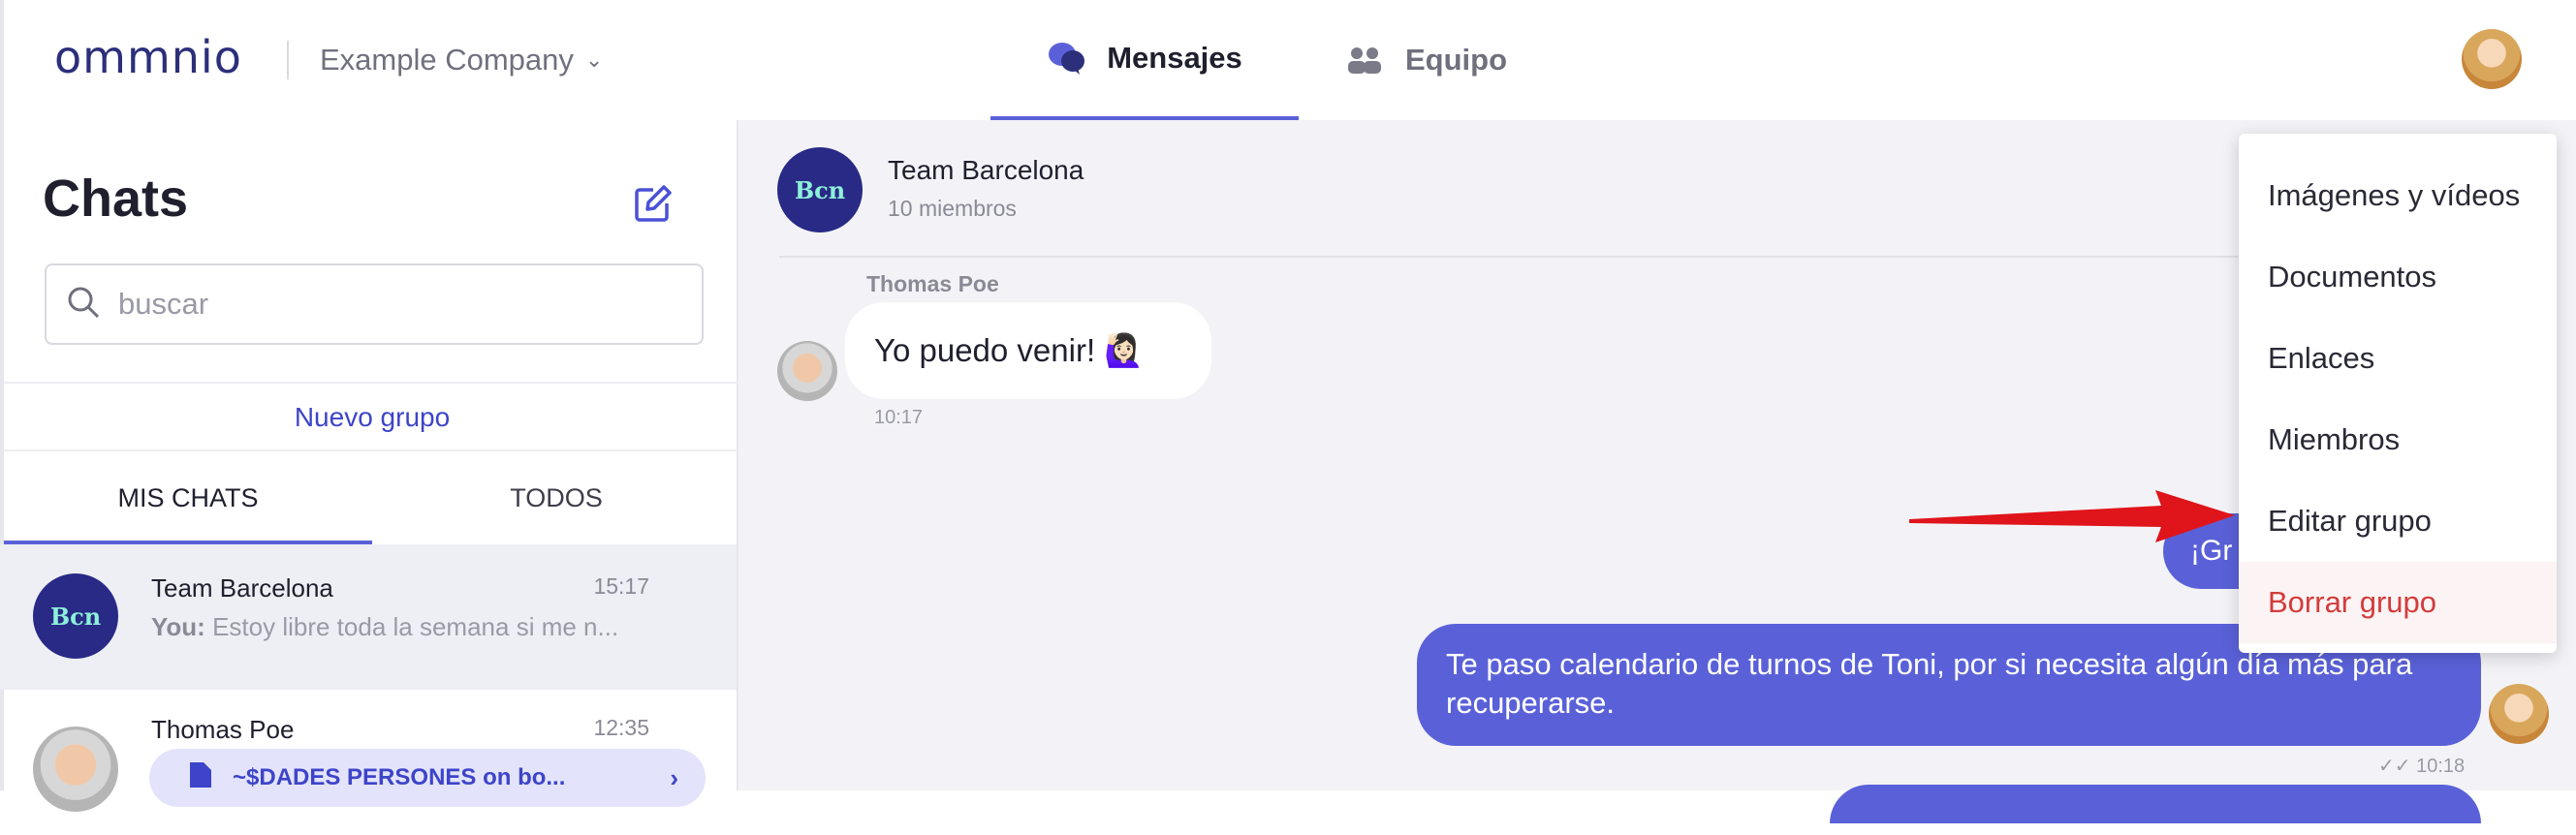  Describe the element at coordinates (288, 60) in the screenshot. I see `logo-divider` at that location.